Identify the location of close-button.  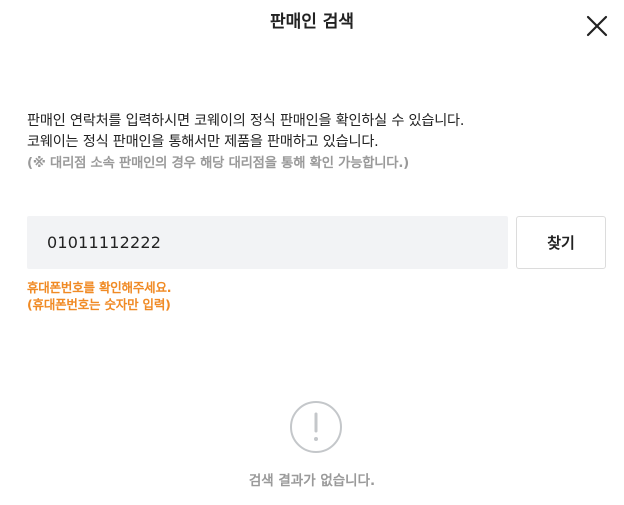
(597, 26).